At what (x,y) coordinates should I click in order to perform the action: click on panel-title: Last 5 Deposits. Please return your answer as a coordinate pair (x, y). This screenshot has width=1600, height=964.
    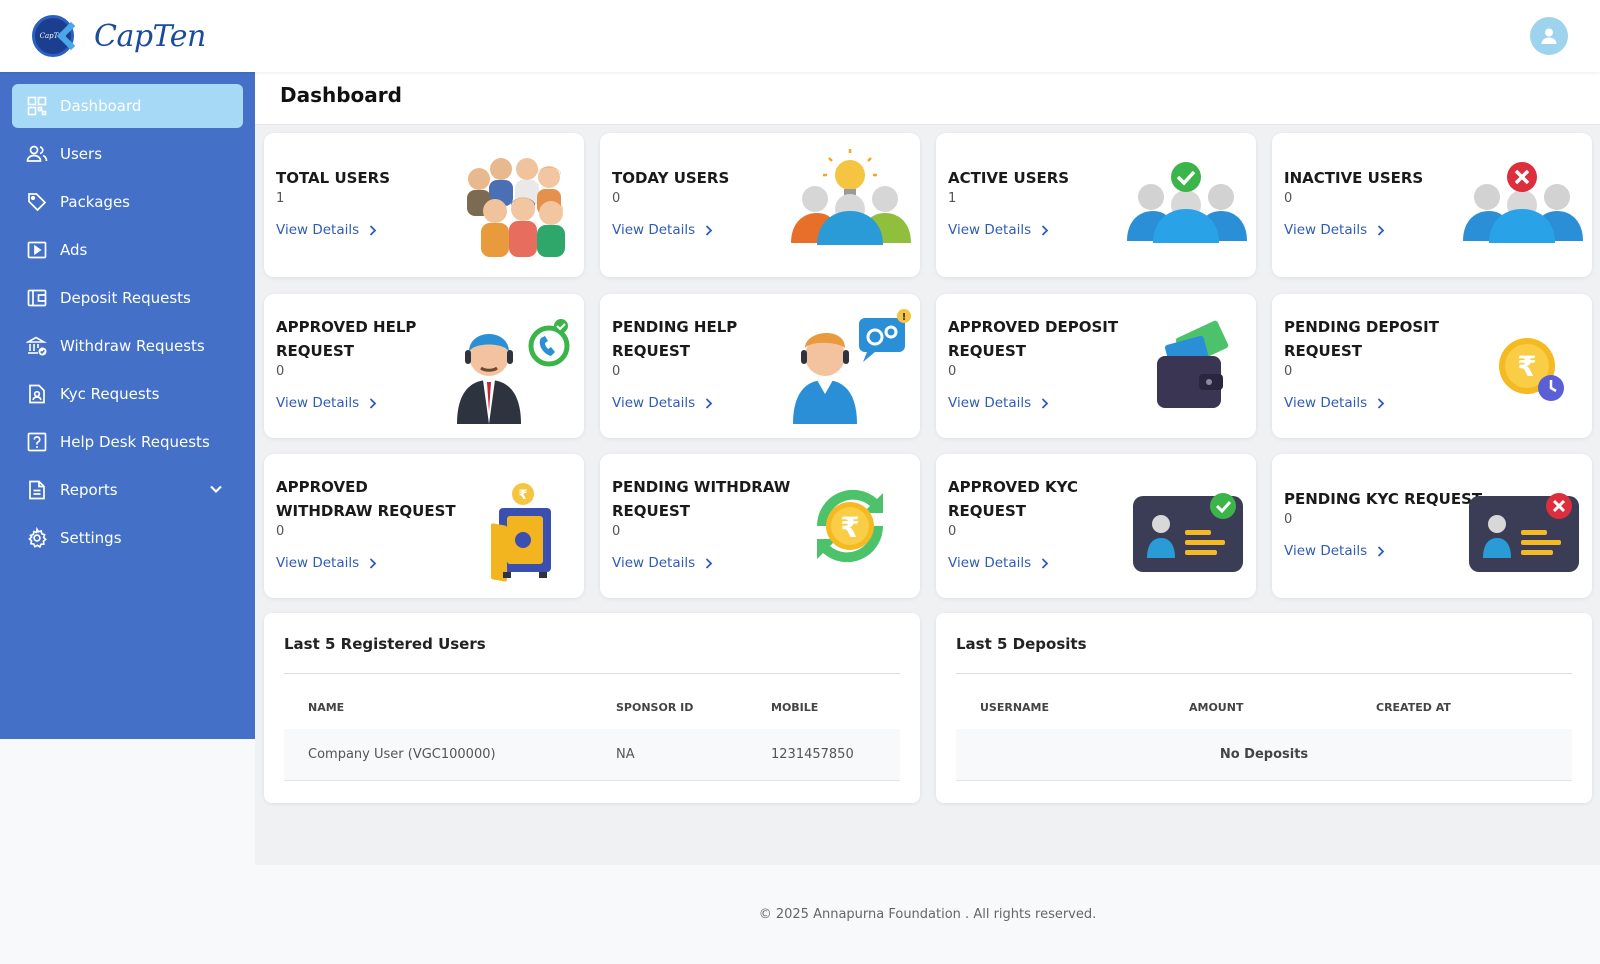
    Looking at the image, I should click on (1021, 644).